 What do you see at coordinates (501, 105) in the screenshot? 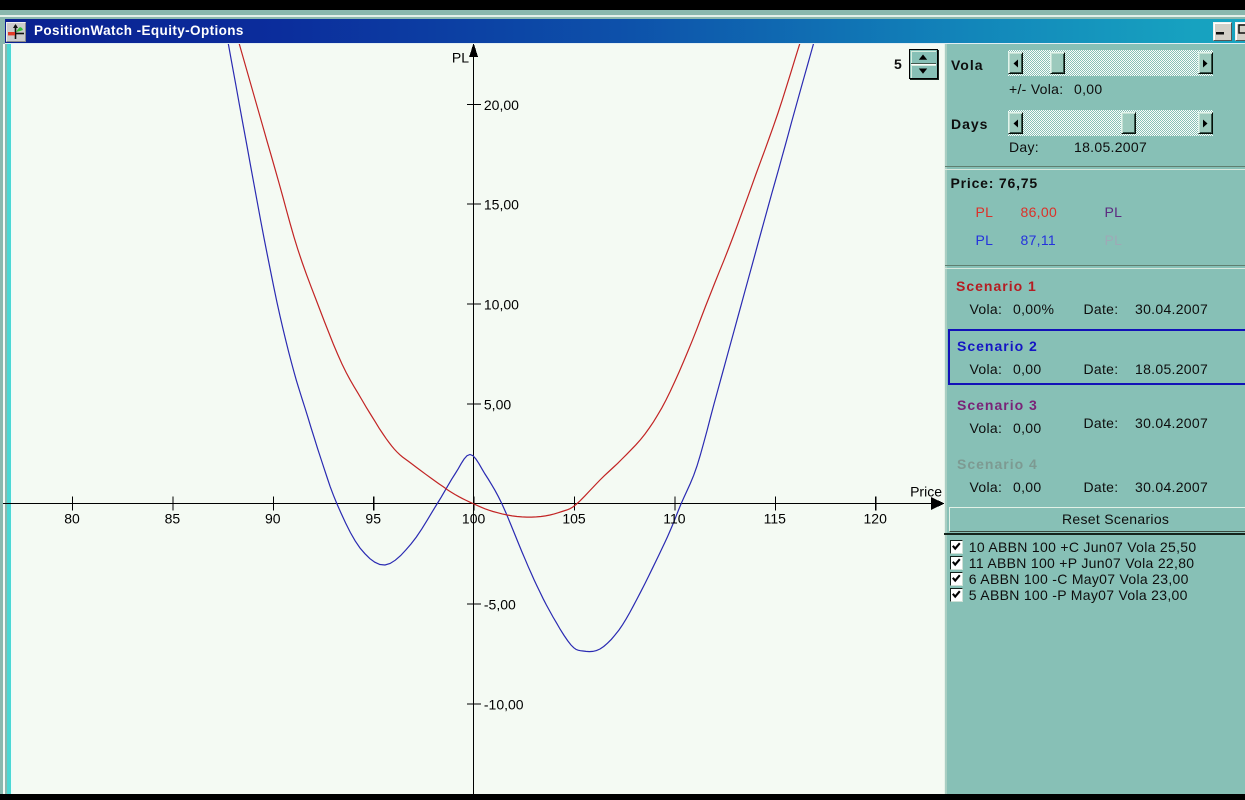
I see `svg-text: 20,00` at bounding box center [501, 105].